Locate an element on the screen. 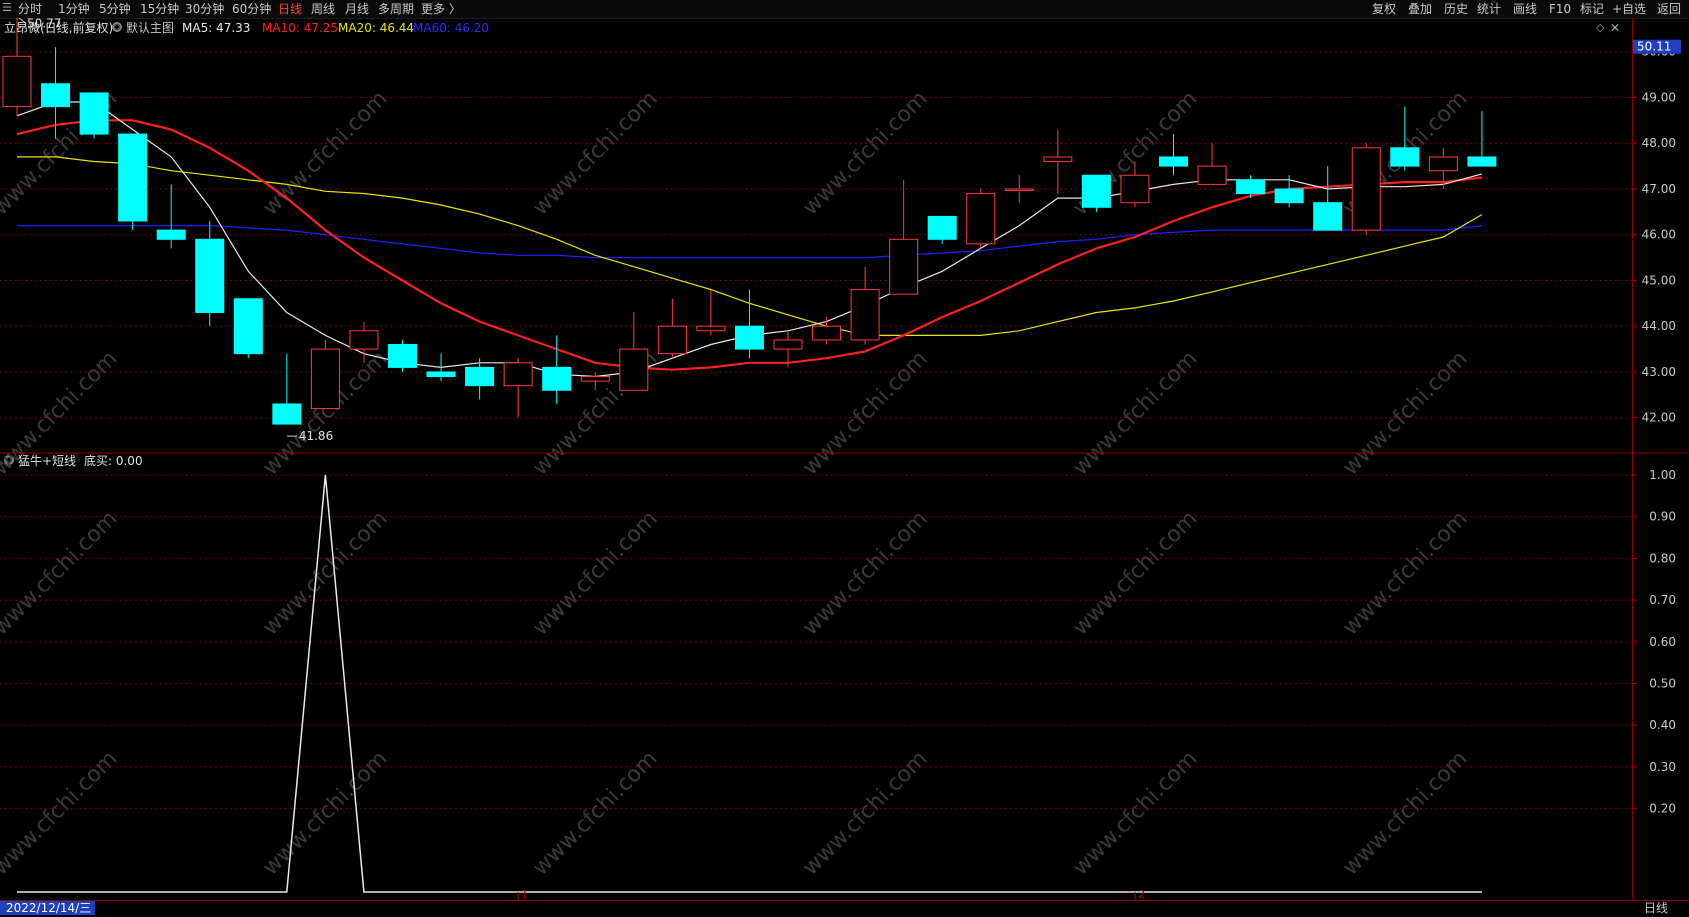 This screenshot has height=917, width=1689. watermark-10: www.cfchi.com is located at coordinates (1135, 413).